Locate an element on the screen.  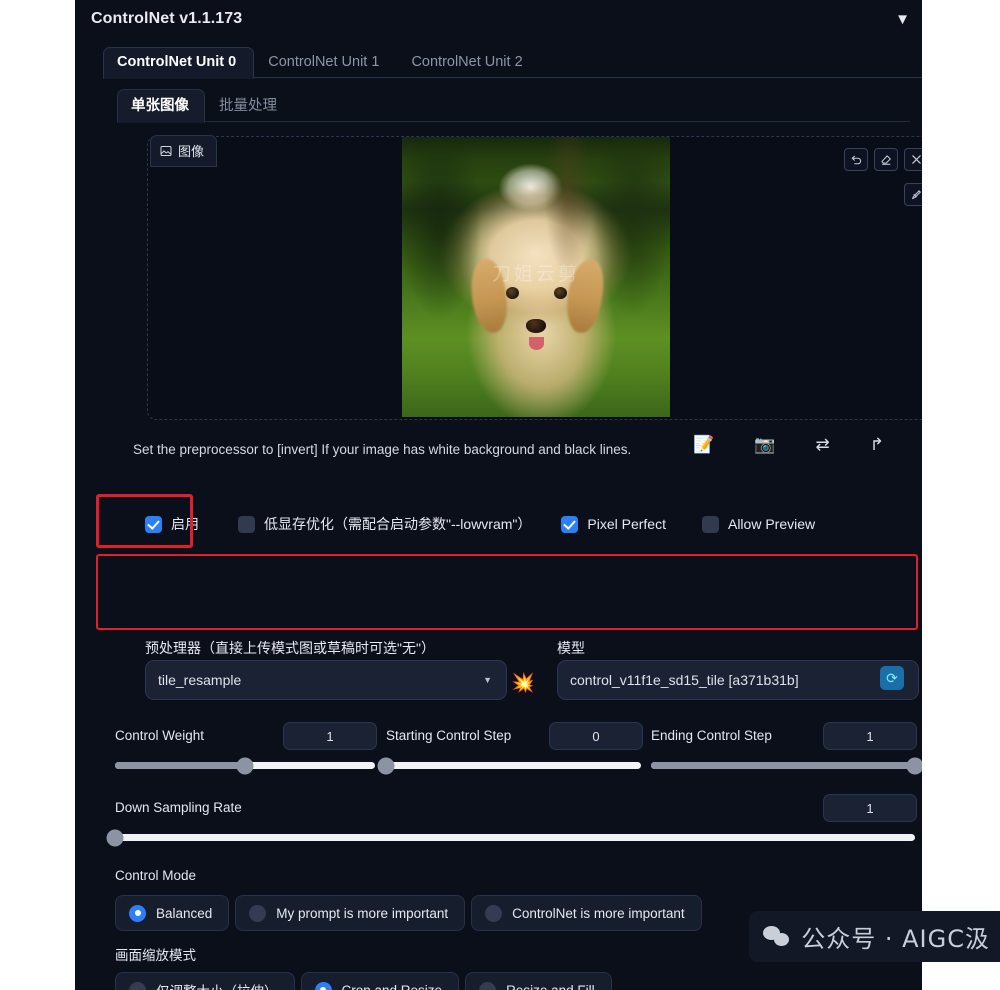
slider-starting-control-step-value: 0 is located at coordinates (596, 736).